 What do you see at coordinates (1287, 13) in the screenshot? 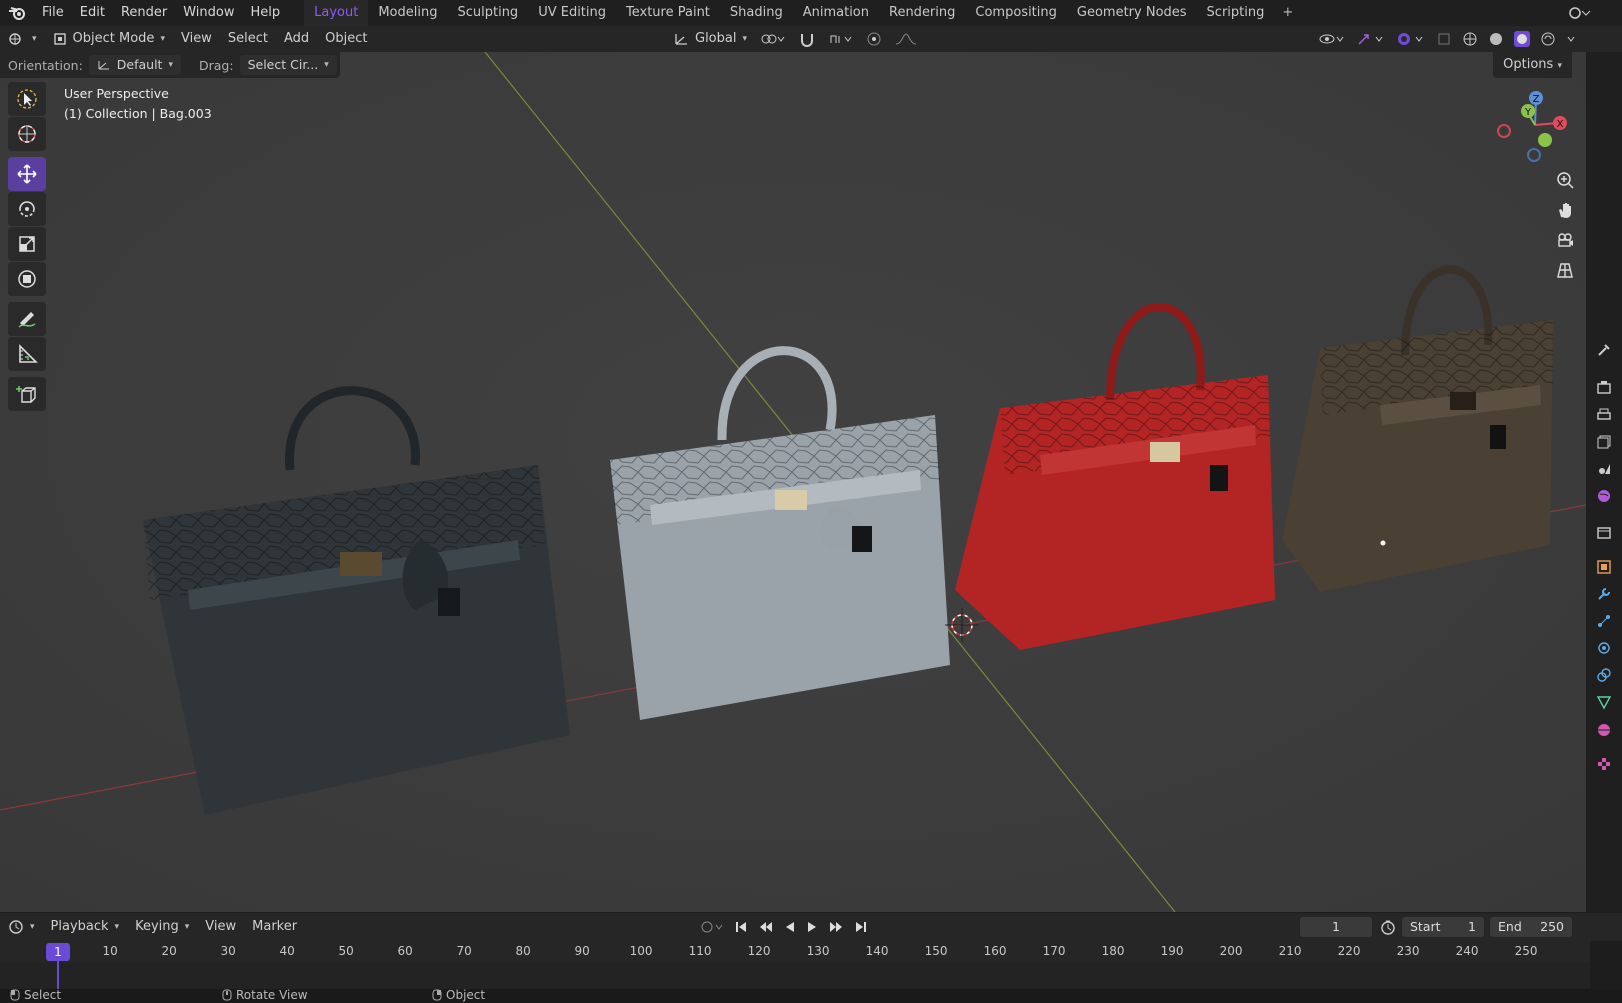
I see `add-workspace-plus-icon: +` at bounding box center [1287, 13].